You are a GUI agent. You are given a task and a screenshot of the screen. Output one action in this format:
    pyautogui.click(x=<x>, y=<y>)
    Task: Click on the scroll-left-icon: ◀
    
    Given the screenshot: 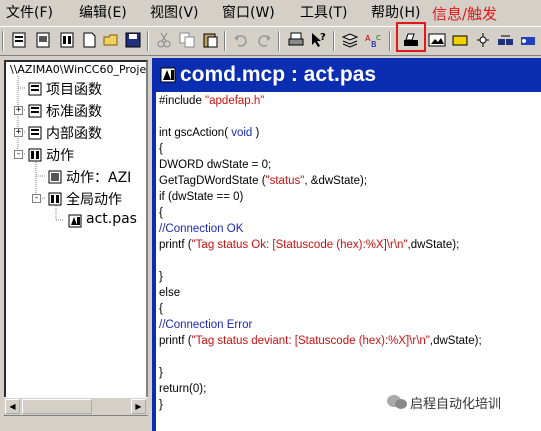 What is the action you would take?
    pyautogui.click(x=12, y=406)
    